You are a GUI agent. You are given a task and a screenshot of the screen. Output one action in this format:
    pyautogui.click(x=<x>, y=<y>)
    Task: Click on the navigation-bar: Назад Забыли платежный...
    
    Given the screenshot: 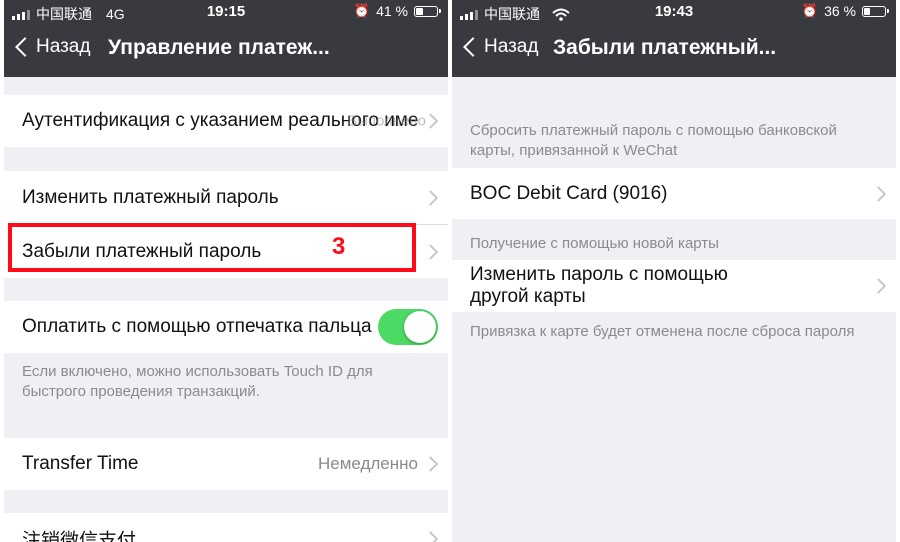 What is the action you would take?
    pyautogui.click(x=674, y=50)
    